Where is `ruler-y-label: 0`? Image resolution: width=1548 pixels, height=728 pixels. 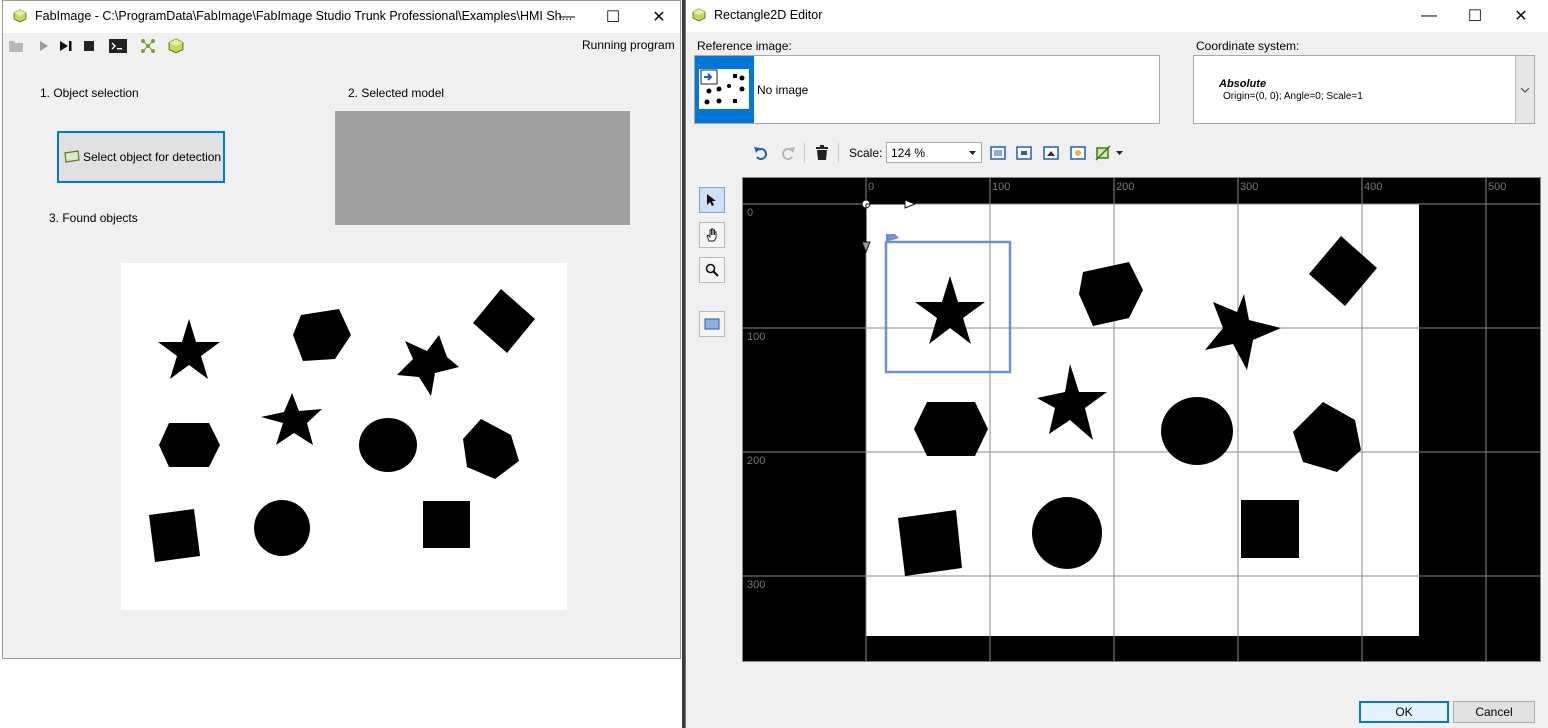
ruler-y-label: 0 is located at coordinates (750, 213).